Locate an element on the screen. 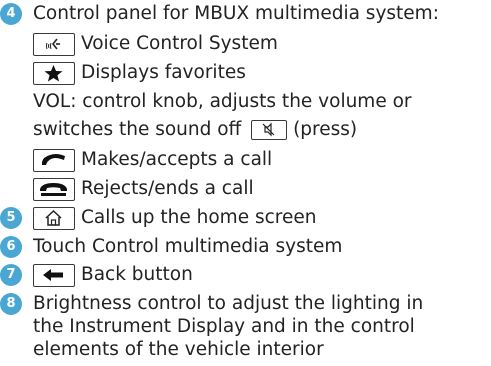 This screenshot has height=366, width=491. subitem-label: Makes/accepts a call is located at coordinates (177, 159).